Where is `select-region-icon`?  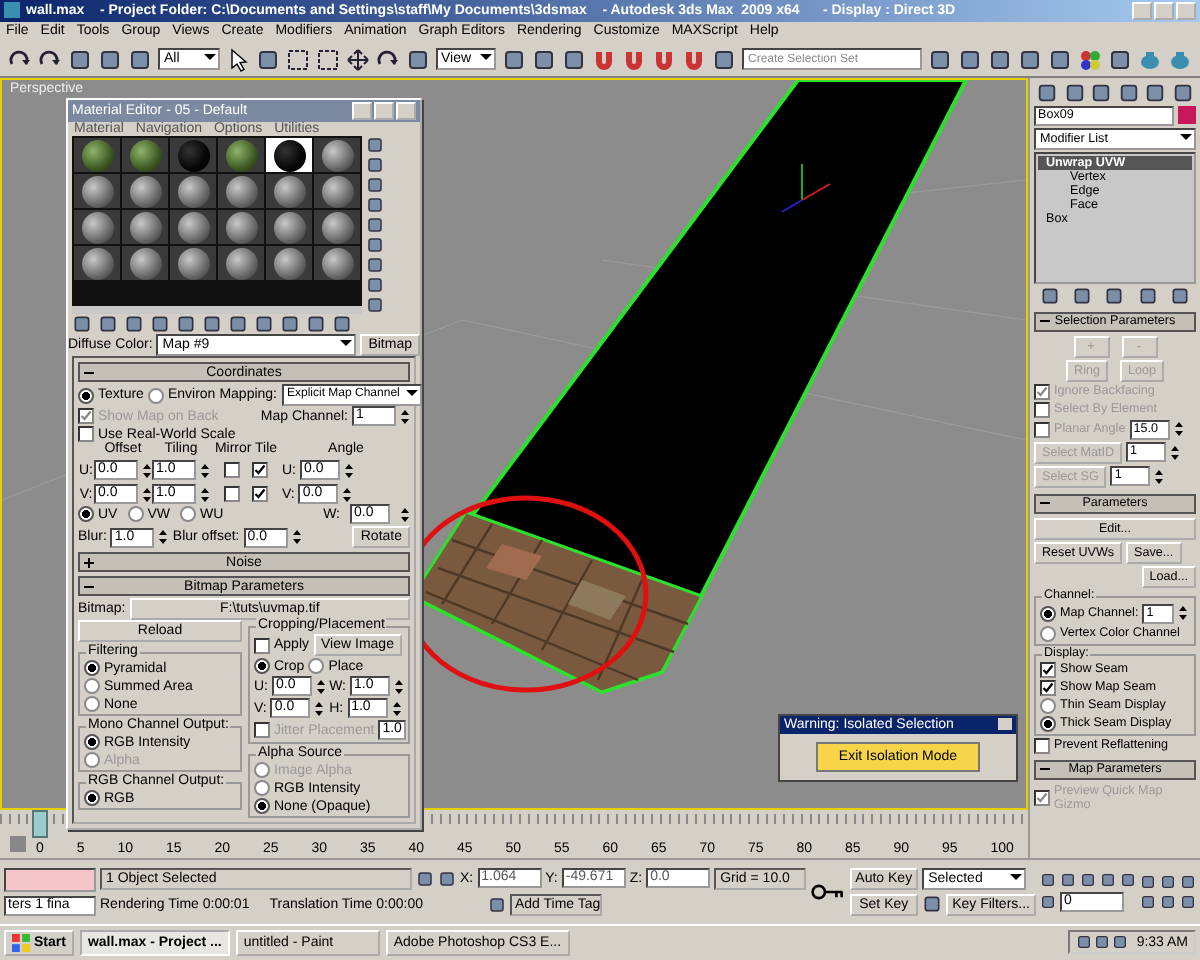 select-region-icon is located at coordinates (297, 59).